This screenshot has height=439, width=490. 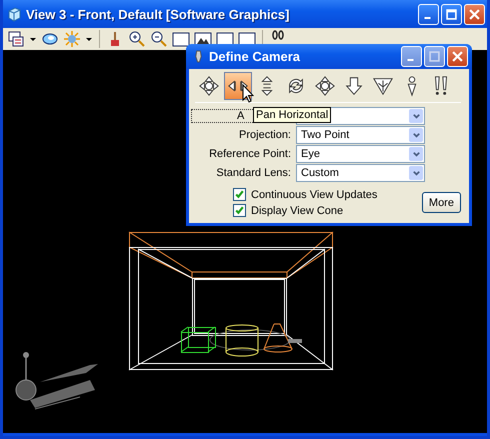 I want to click on dropdown-field: Two Point, so click(x=360, y=135).